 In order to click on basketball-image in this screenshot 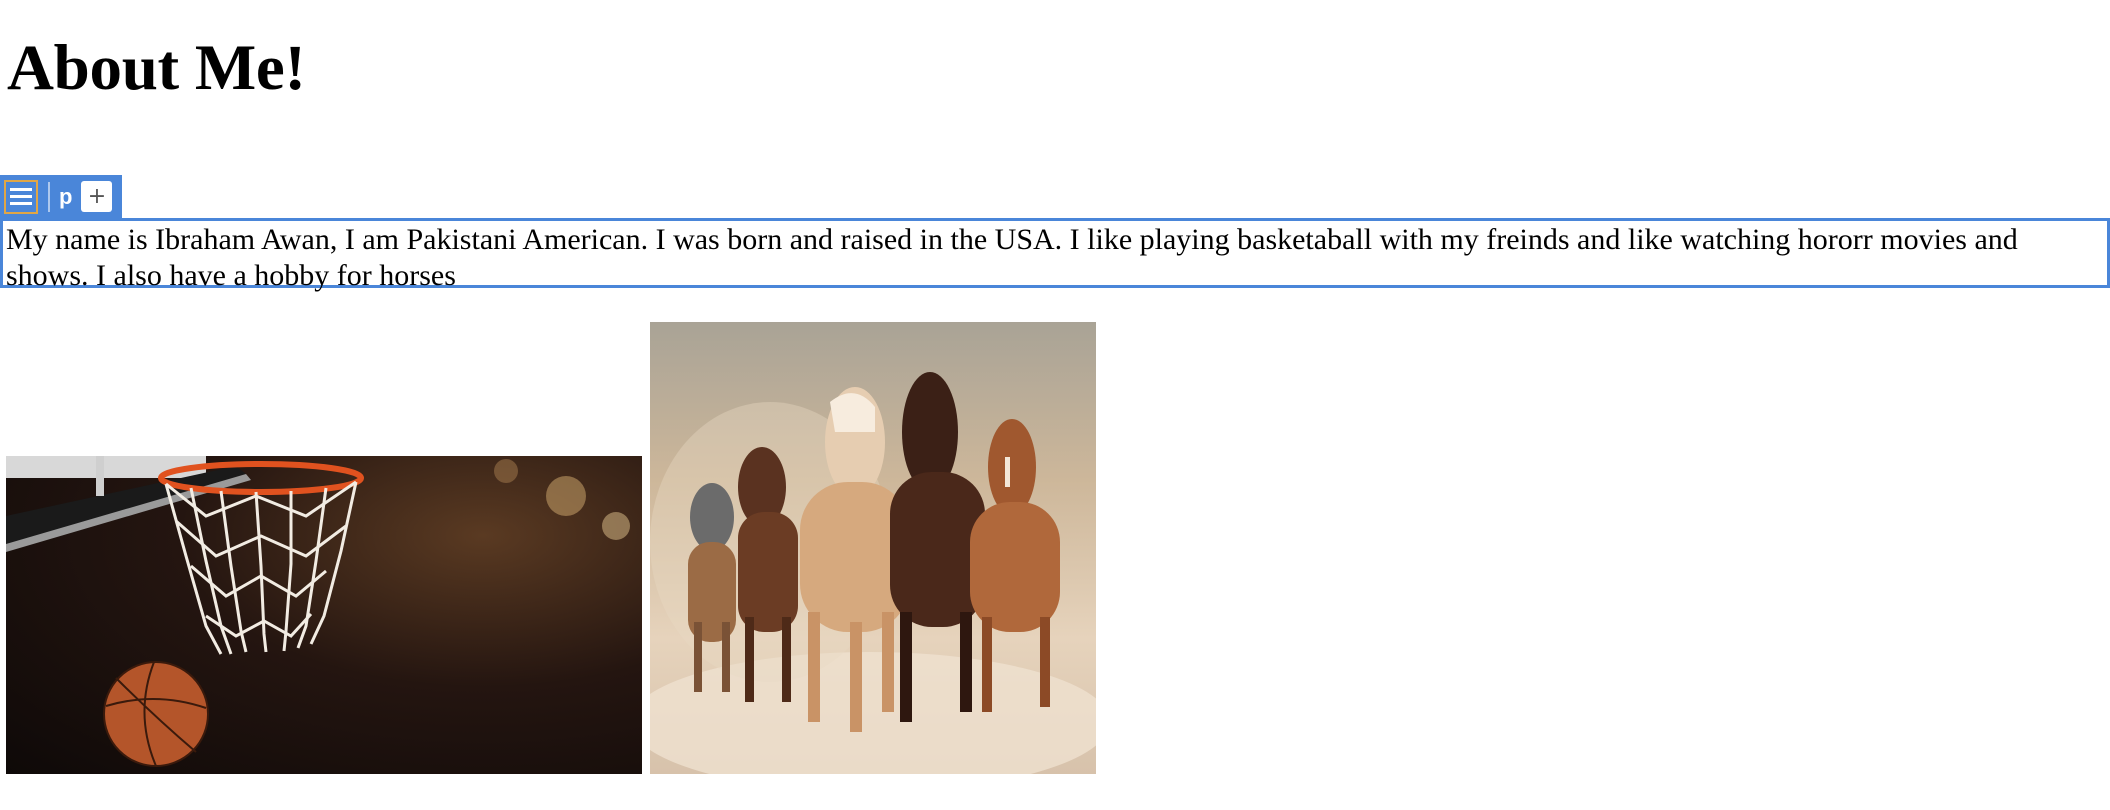, I will do `click(324, 615)`.